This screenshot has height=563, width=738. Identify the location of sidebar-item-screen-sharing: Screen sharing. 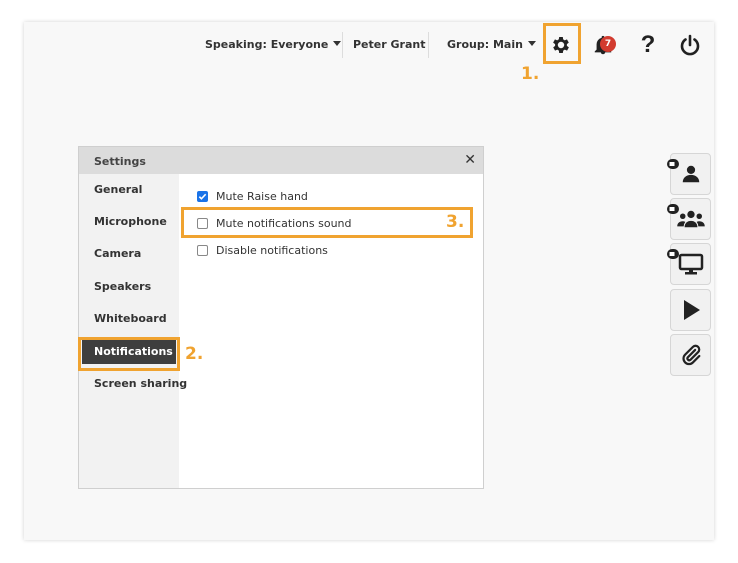
(134, 384).